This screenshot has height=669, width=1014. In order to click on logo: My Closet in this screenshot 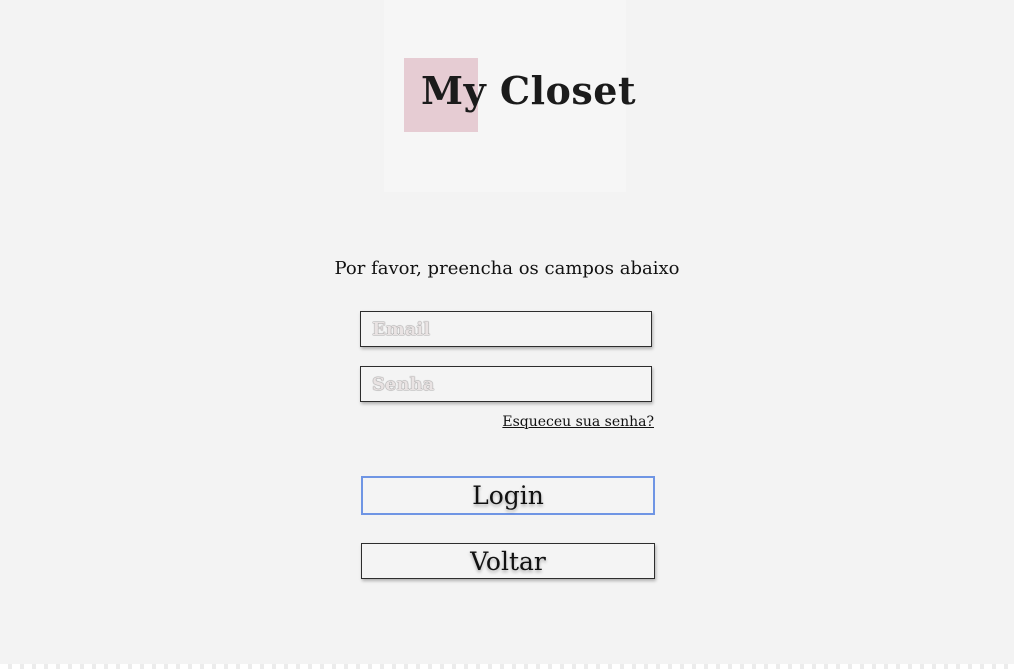, I will do `click(510, 96)`.